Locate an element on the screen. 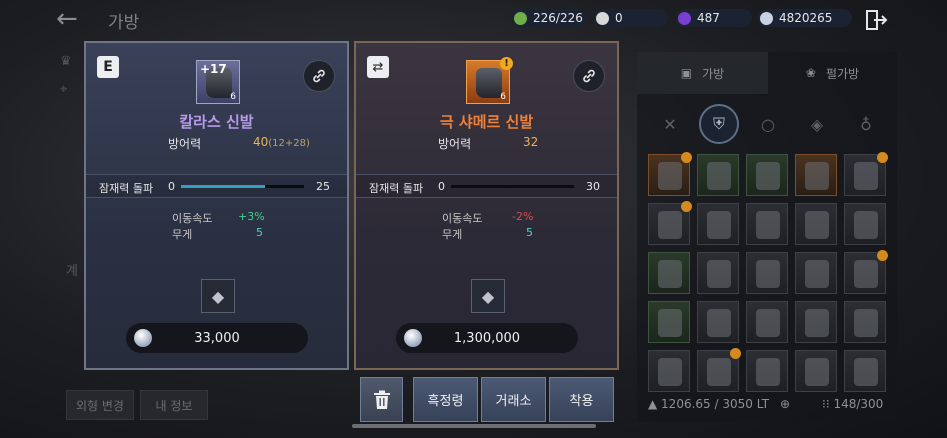 The image size is (947, 438). trash-icon is located at coordinates (381, 399).